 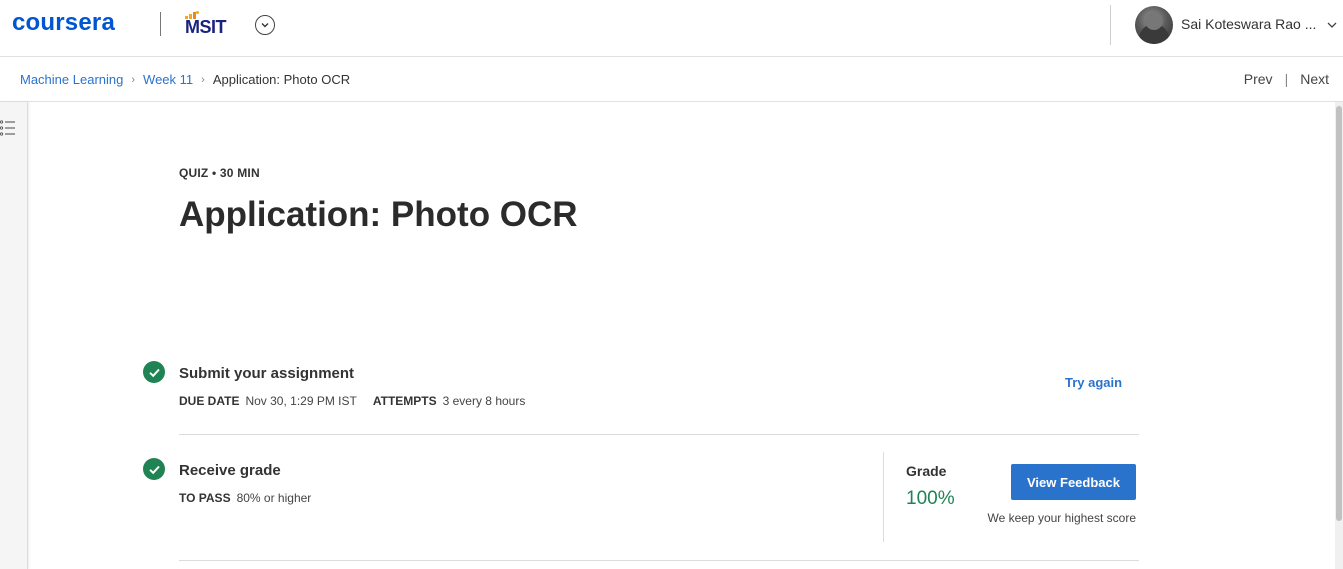 What do you see at coordinates (301, 401) in the screenshot?
I see `due-date-value: Nov 30, 1:29 PM IST` at bounding box center [301, 401].